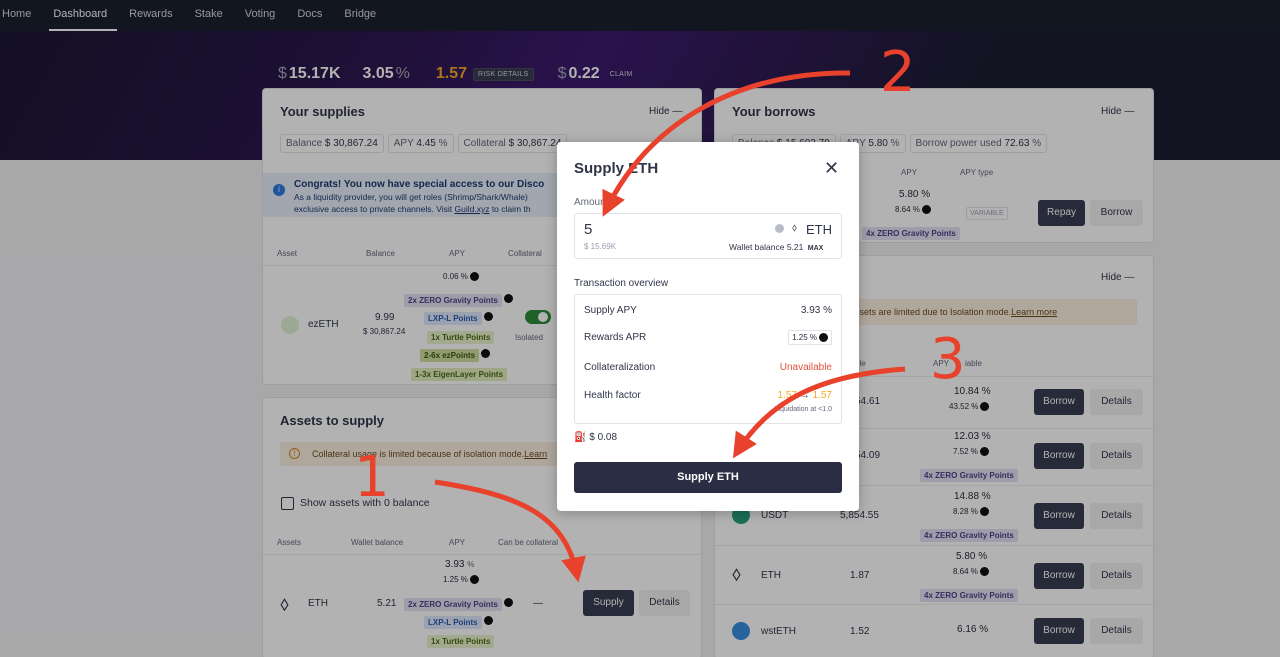 This screenshot has width=1280, height=657. Describe the element at coordinates (708, 236) in the screenshot. I see `amount-input-box: 5 ⬨ ETH $ 15.69K Wallet balance 5.21 MAX` at that location.